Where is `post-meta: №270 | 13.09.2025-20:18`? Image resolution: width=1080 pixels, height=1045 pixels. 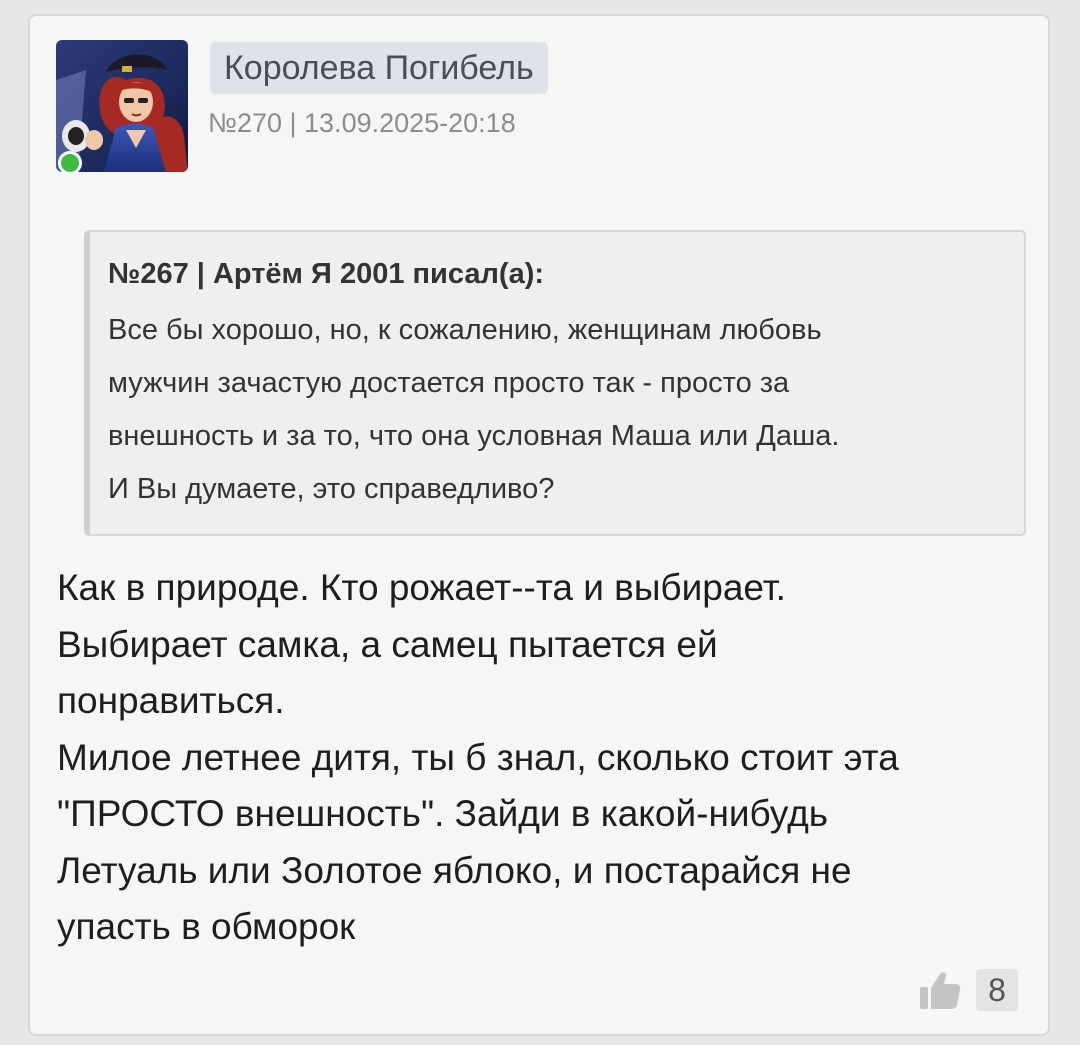
post-meta: №270 | 13.09.2025-20:18 is located at coordinates (362, 123).